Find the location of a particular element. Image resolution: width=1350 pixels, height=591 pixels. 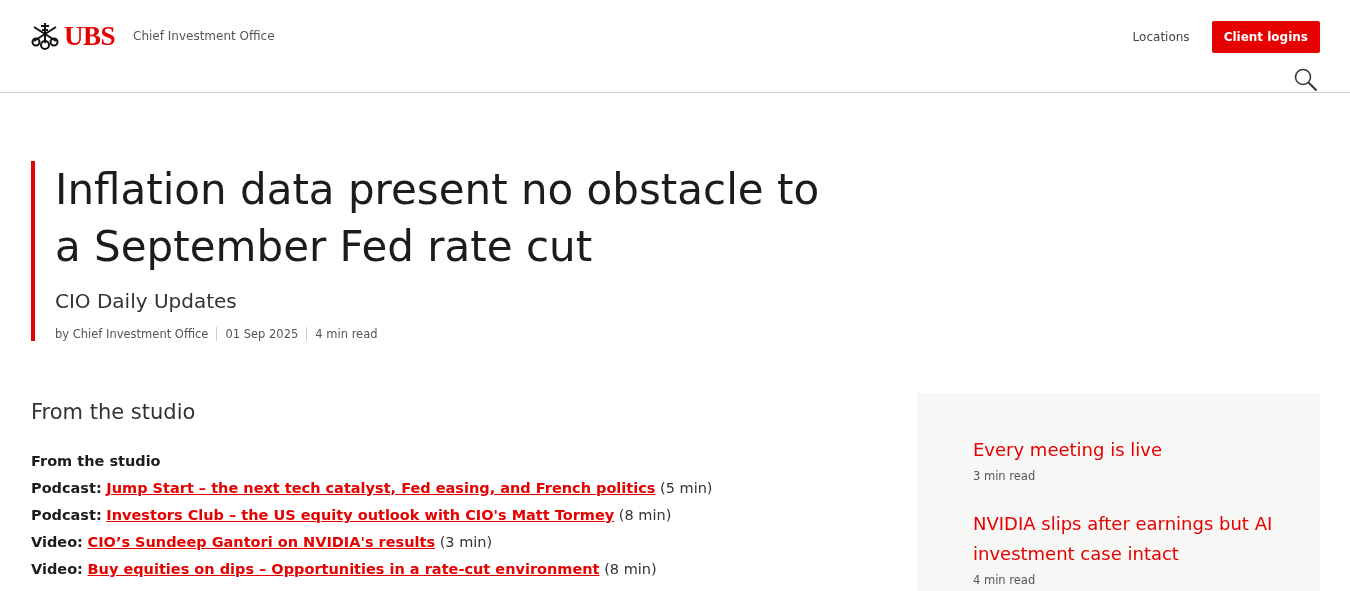

article-meta: 01 Sep 2025 is located at coordinates (261, 334).